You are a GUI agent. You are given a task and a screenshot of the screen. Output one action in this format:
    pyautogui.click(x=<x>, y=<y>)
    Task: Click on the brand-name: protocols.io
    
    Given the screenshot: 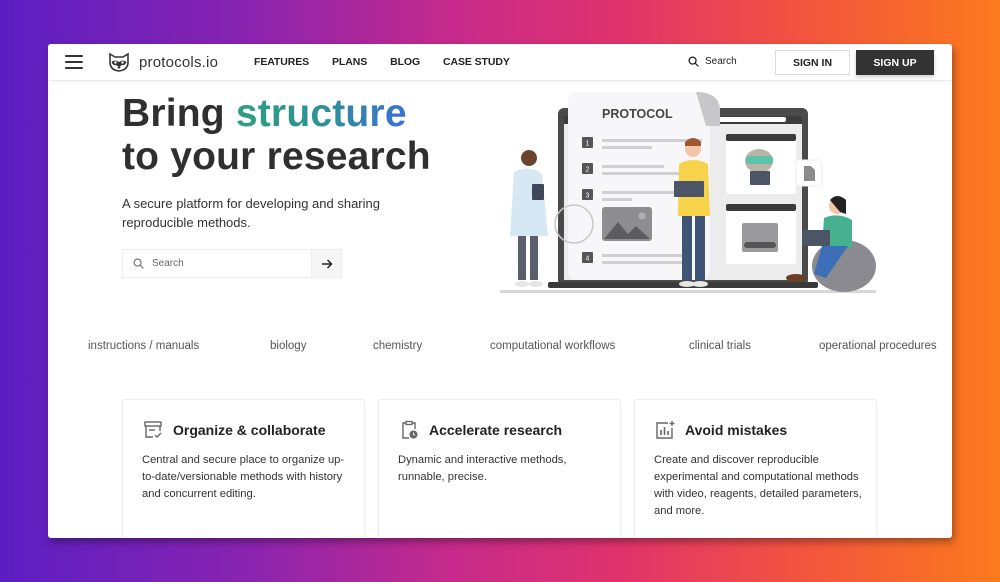 What is the action you would take?
    pyautogui.click(x=179, y=62)
    